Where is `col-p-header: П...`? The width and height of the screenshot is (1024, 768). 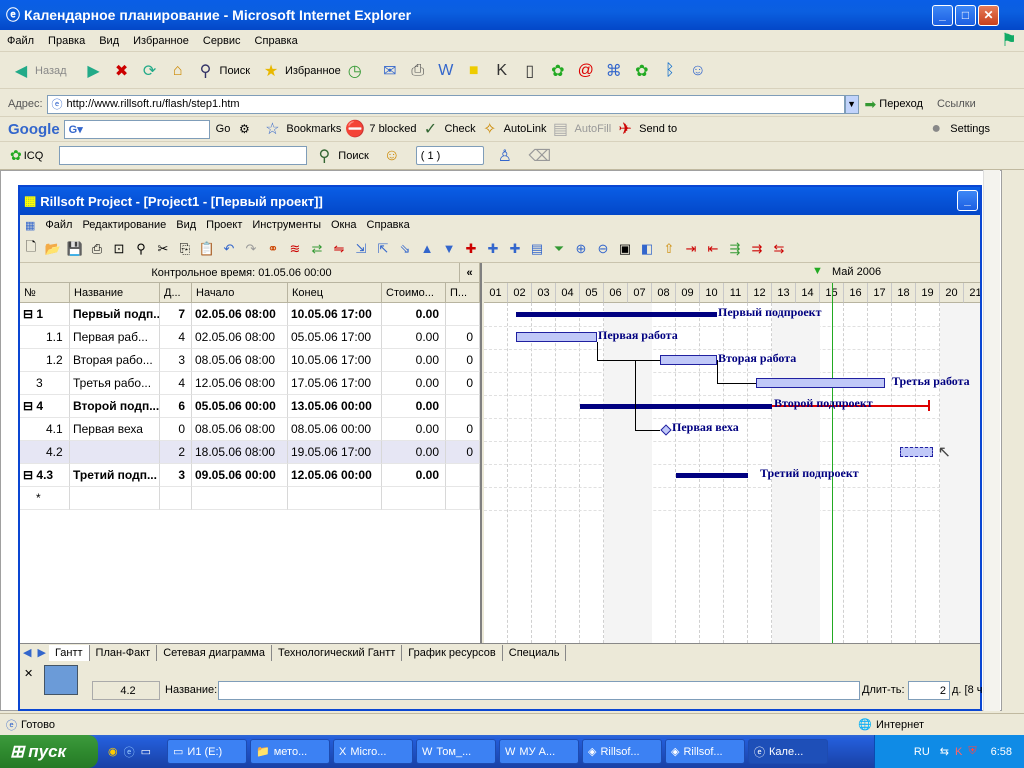
col-p-header: П... is located at coordinates (463, 293).